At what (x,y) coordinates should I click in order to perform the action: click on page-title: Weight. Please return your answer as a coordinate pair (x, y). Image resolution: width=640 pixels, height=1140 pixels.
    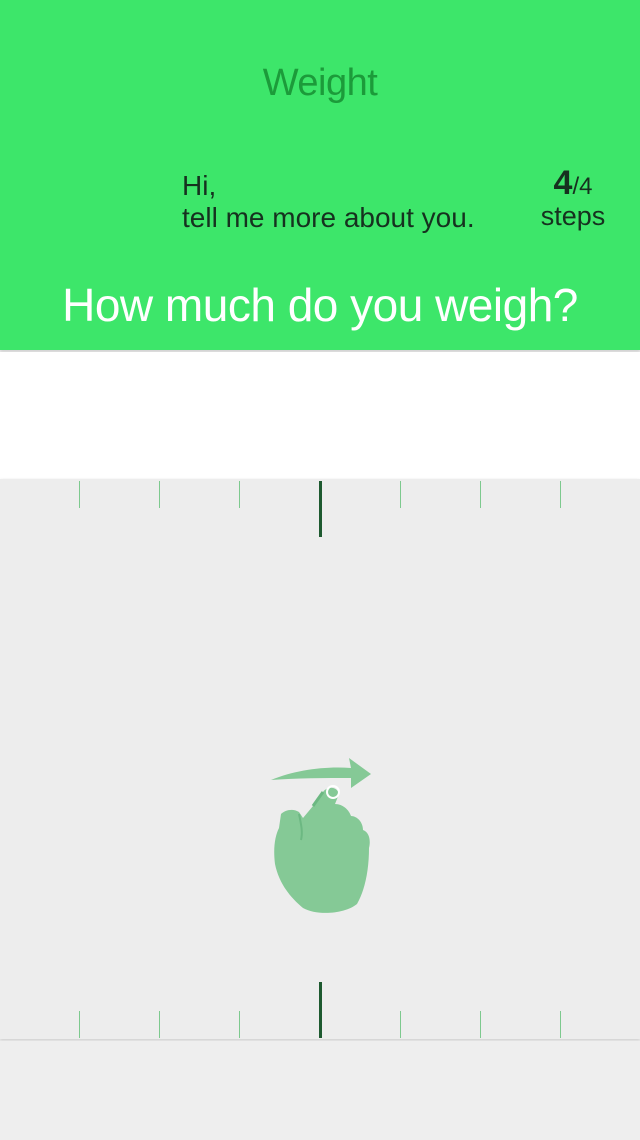
    Looking at the image, I should click on (320, 83).